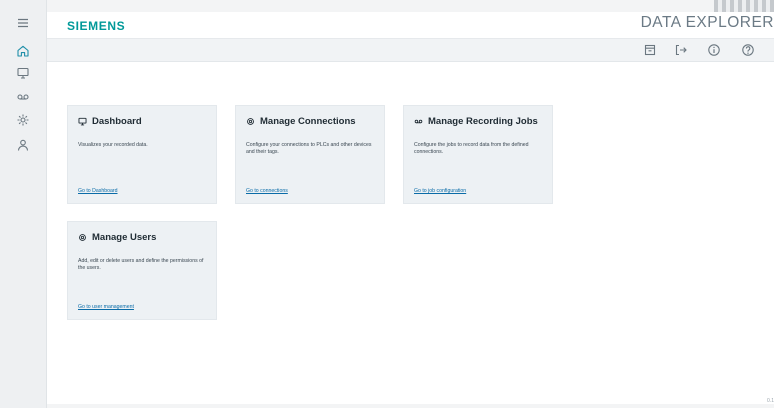  I want to click on card-title: Manage Connections, so click(301, 121).